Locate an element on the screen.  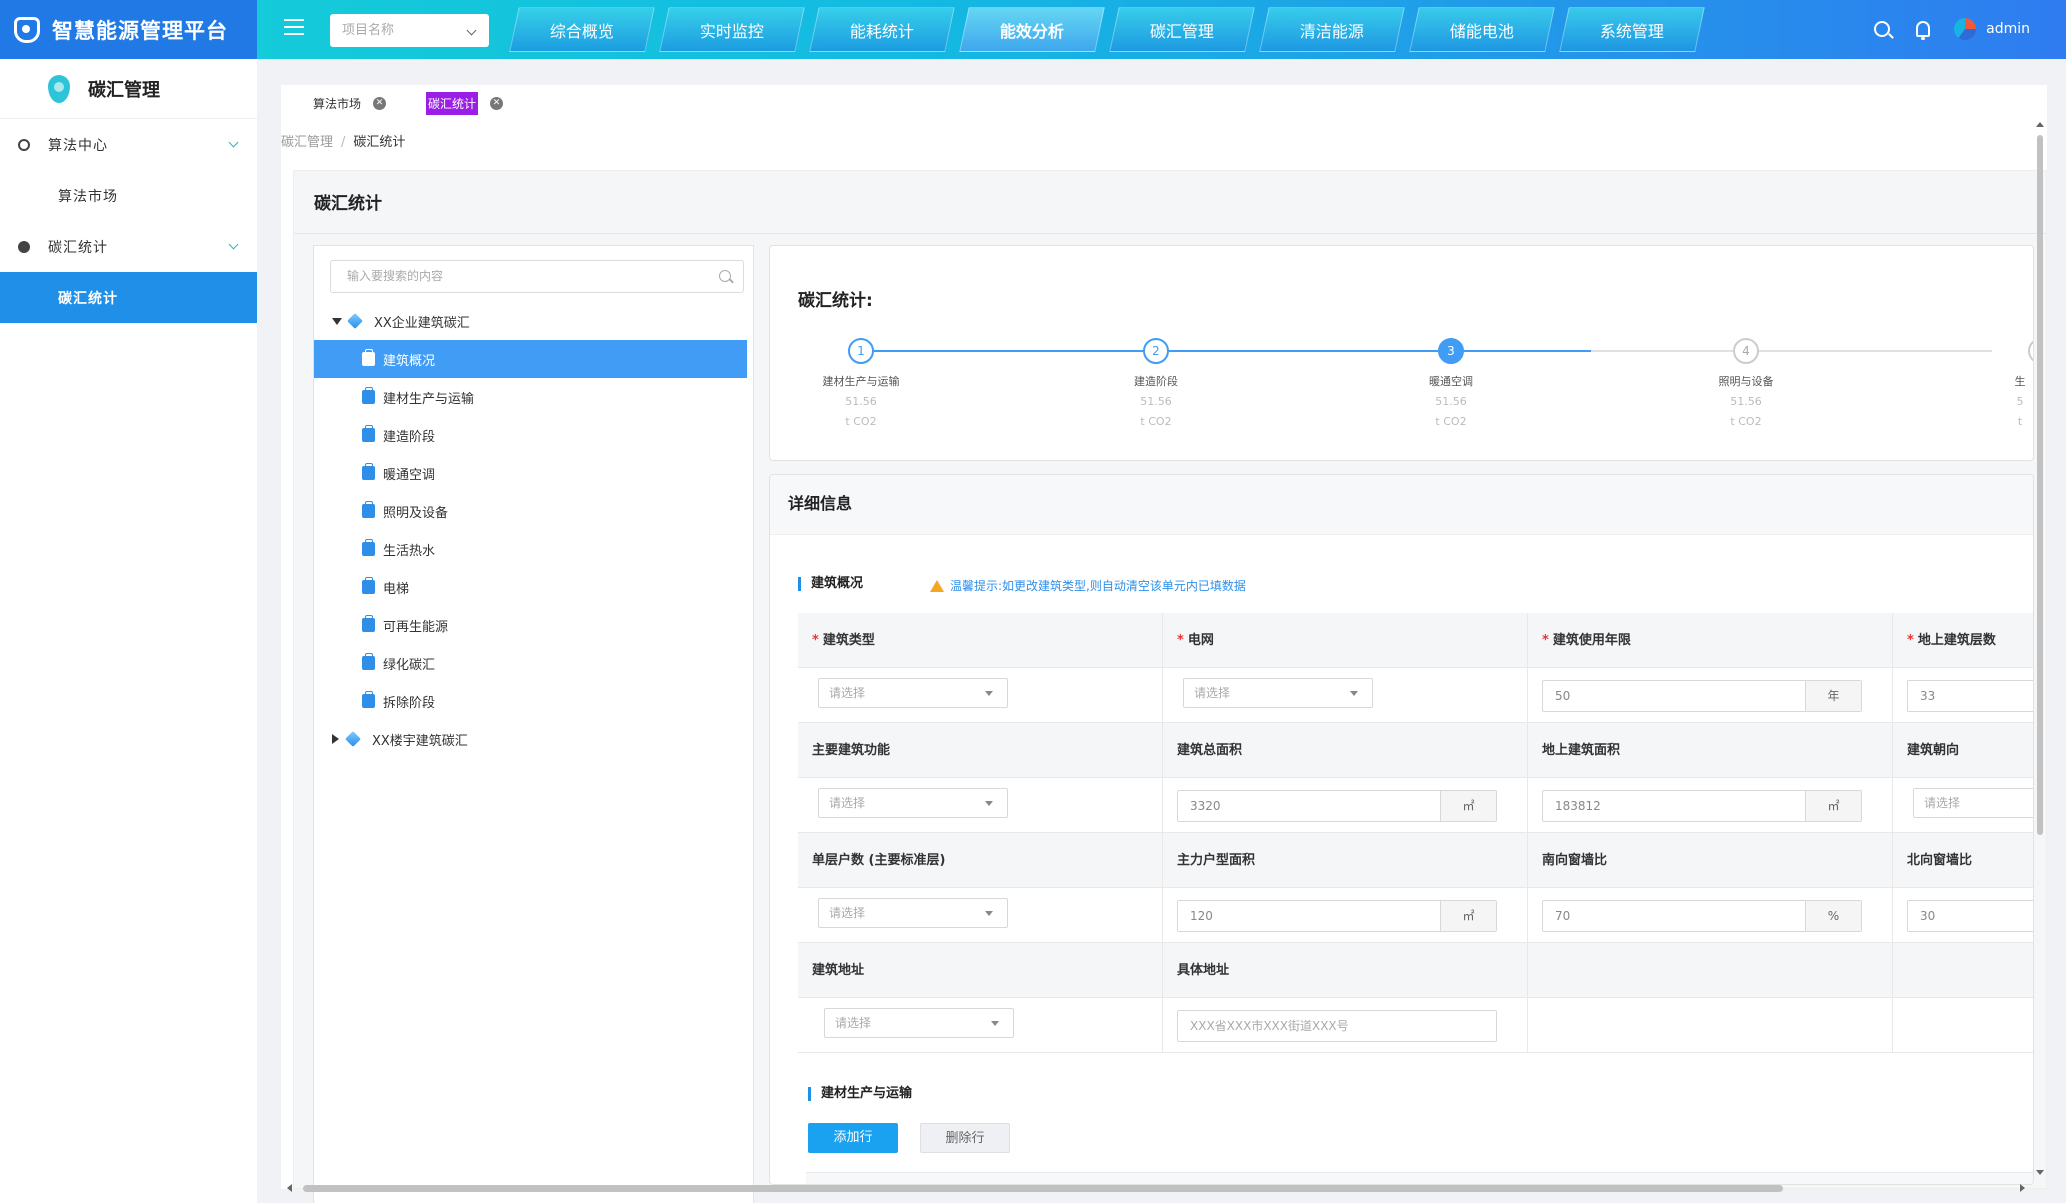
tree-node: 建筑概况 is located at coordinates (530, 359).